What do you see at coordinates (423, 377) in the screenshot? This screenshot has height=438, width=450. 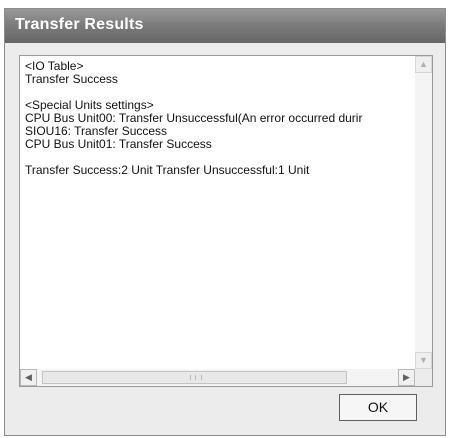 I see `scroll-corner` at bounding box center [423, 377].